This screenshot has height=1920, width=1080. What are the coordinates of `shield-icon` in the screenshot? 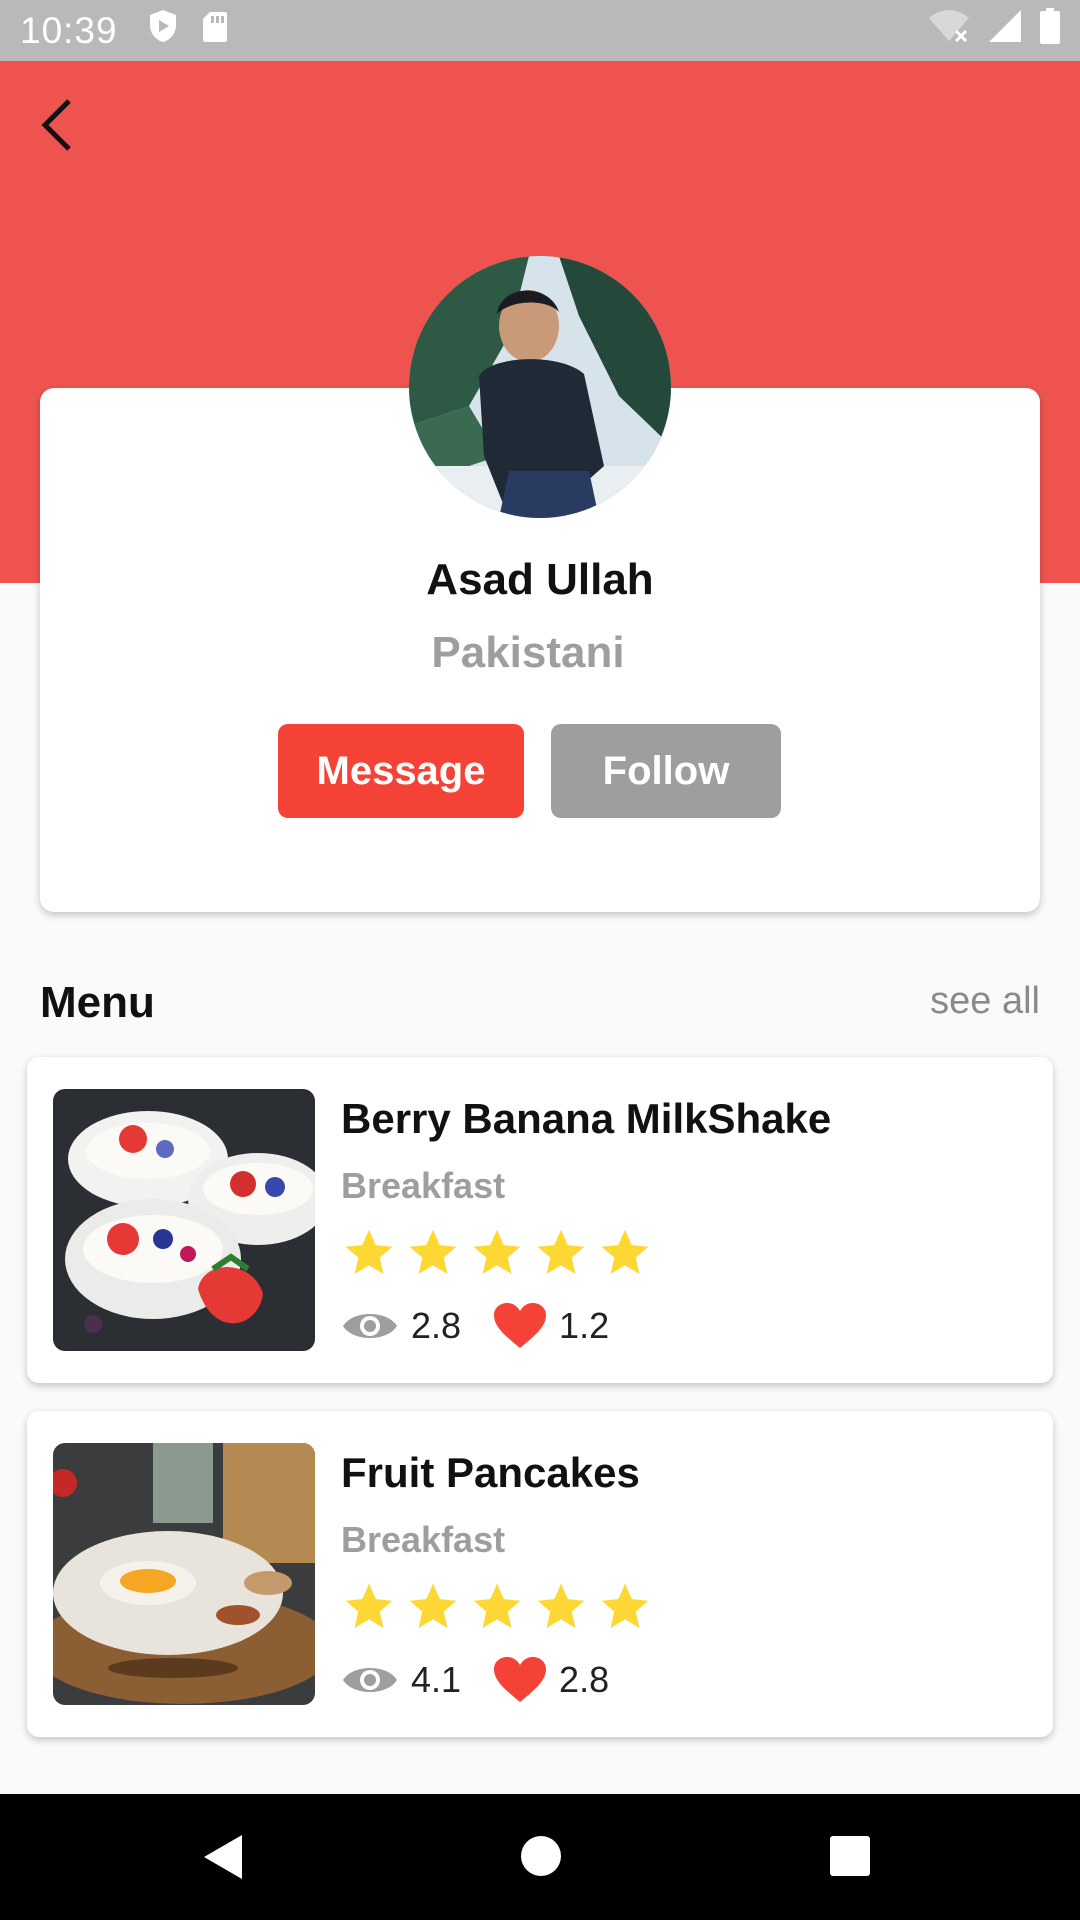 It's located at (163, 30).